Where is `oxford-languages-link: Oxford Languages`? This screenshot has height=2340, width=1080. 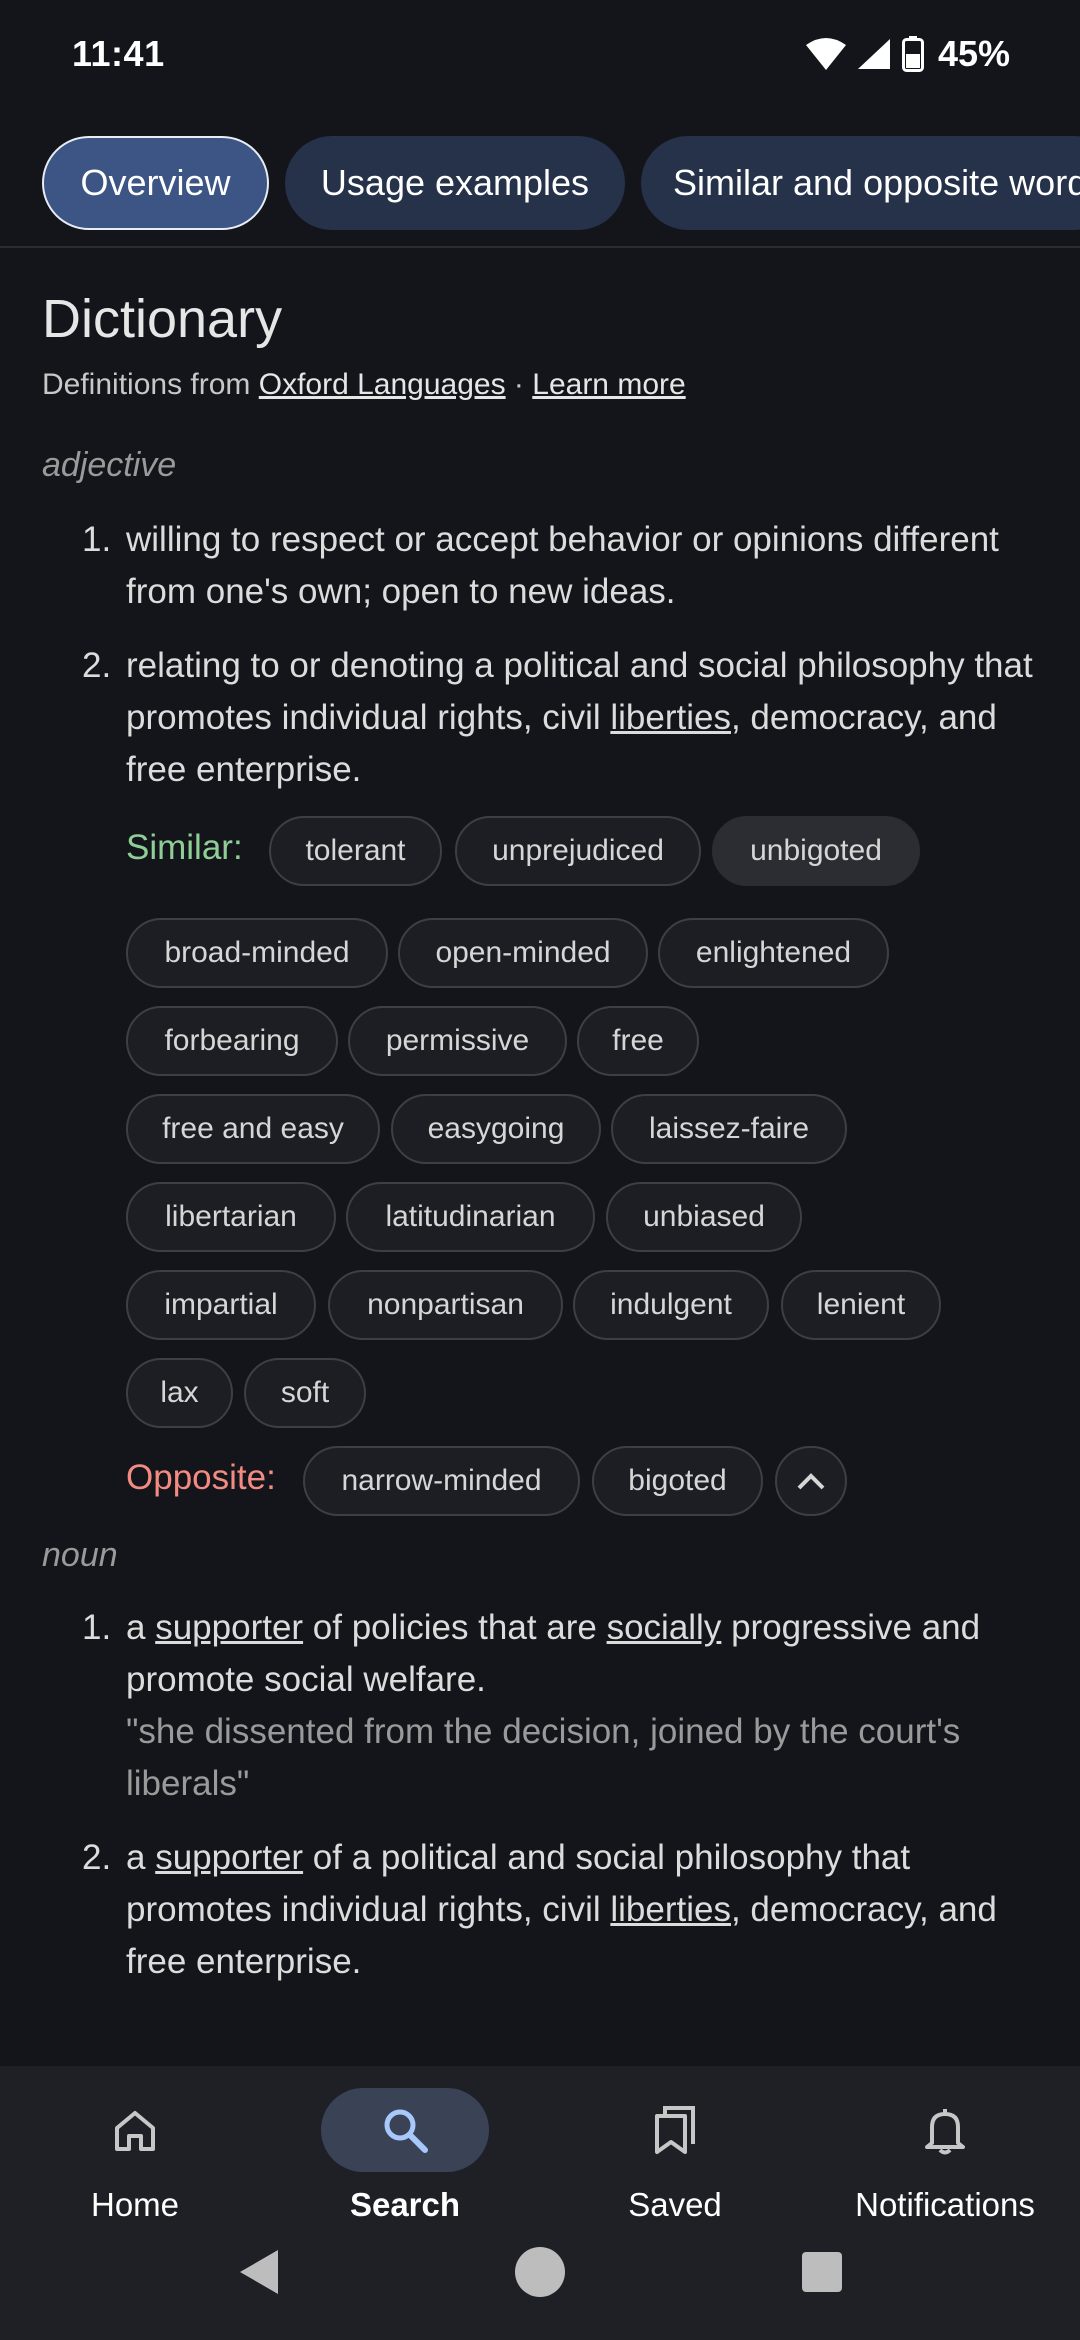 oxford-languages-link: Oxford Languages is located at coordinates (382, 384).